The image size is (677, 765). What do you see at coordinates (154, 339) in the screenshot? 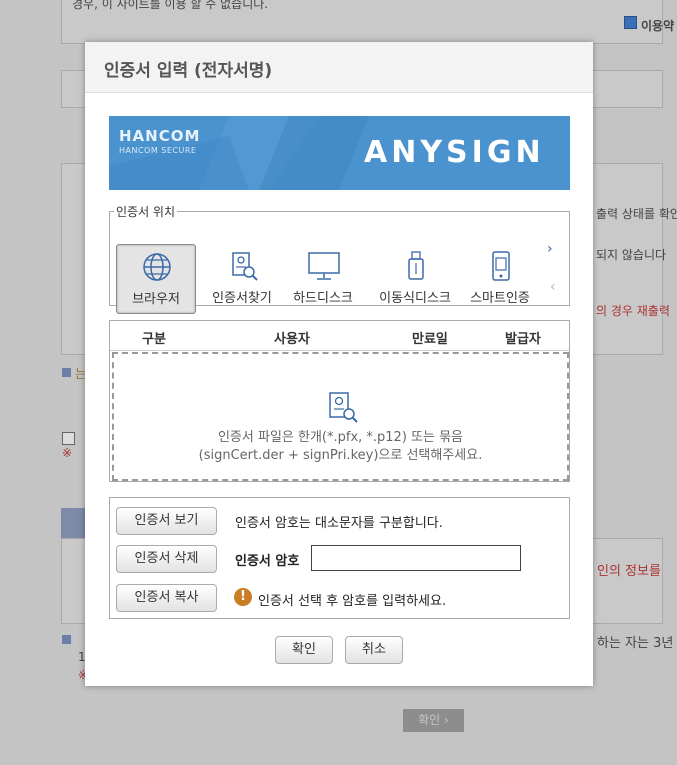
I see `header-type: 구분` at bounding box center [154, 339].